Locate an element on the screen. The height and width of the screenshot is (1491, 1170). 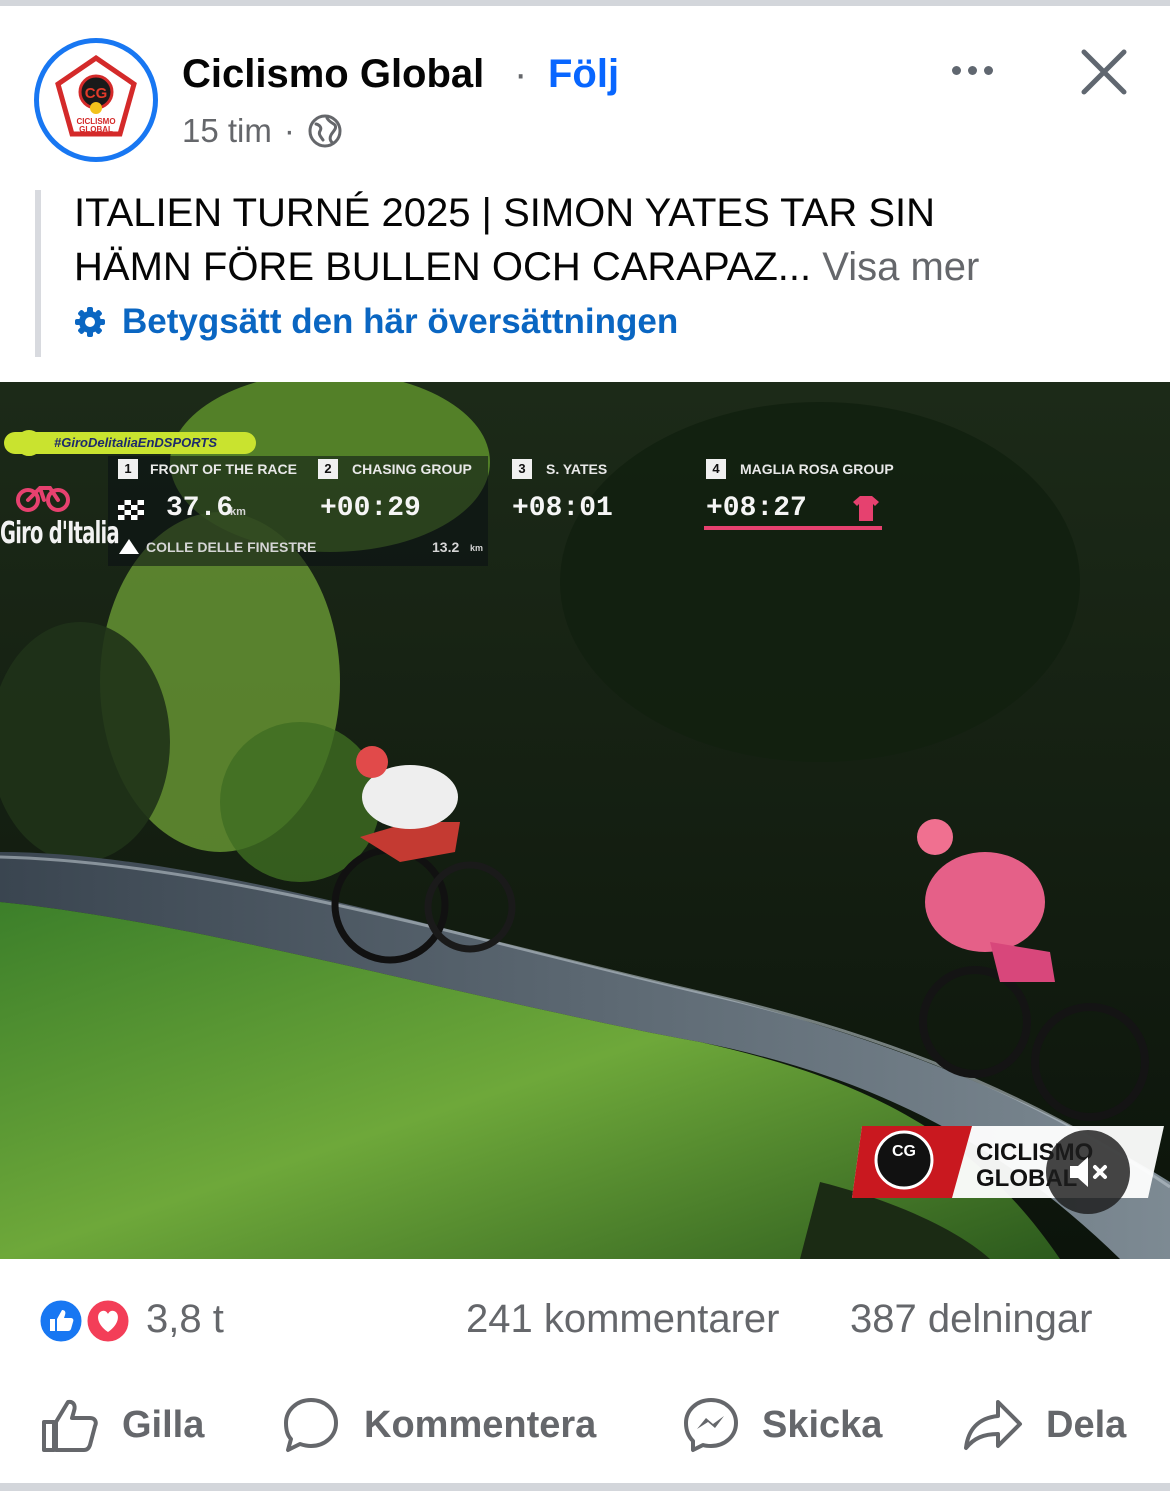
hud-item-4-number: 4 is located at coordinates (716, 469).